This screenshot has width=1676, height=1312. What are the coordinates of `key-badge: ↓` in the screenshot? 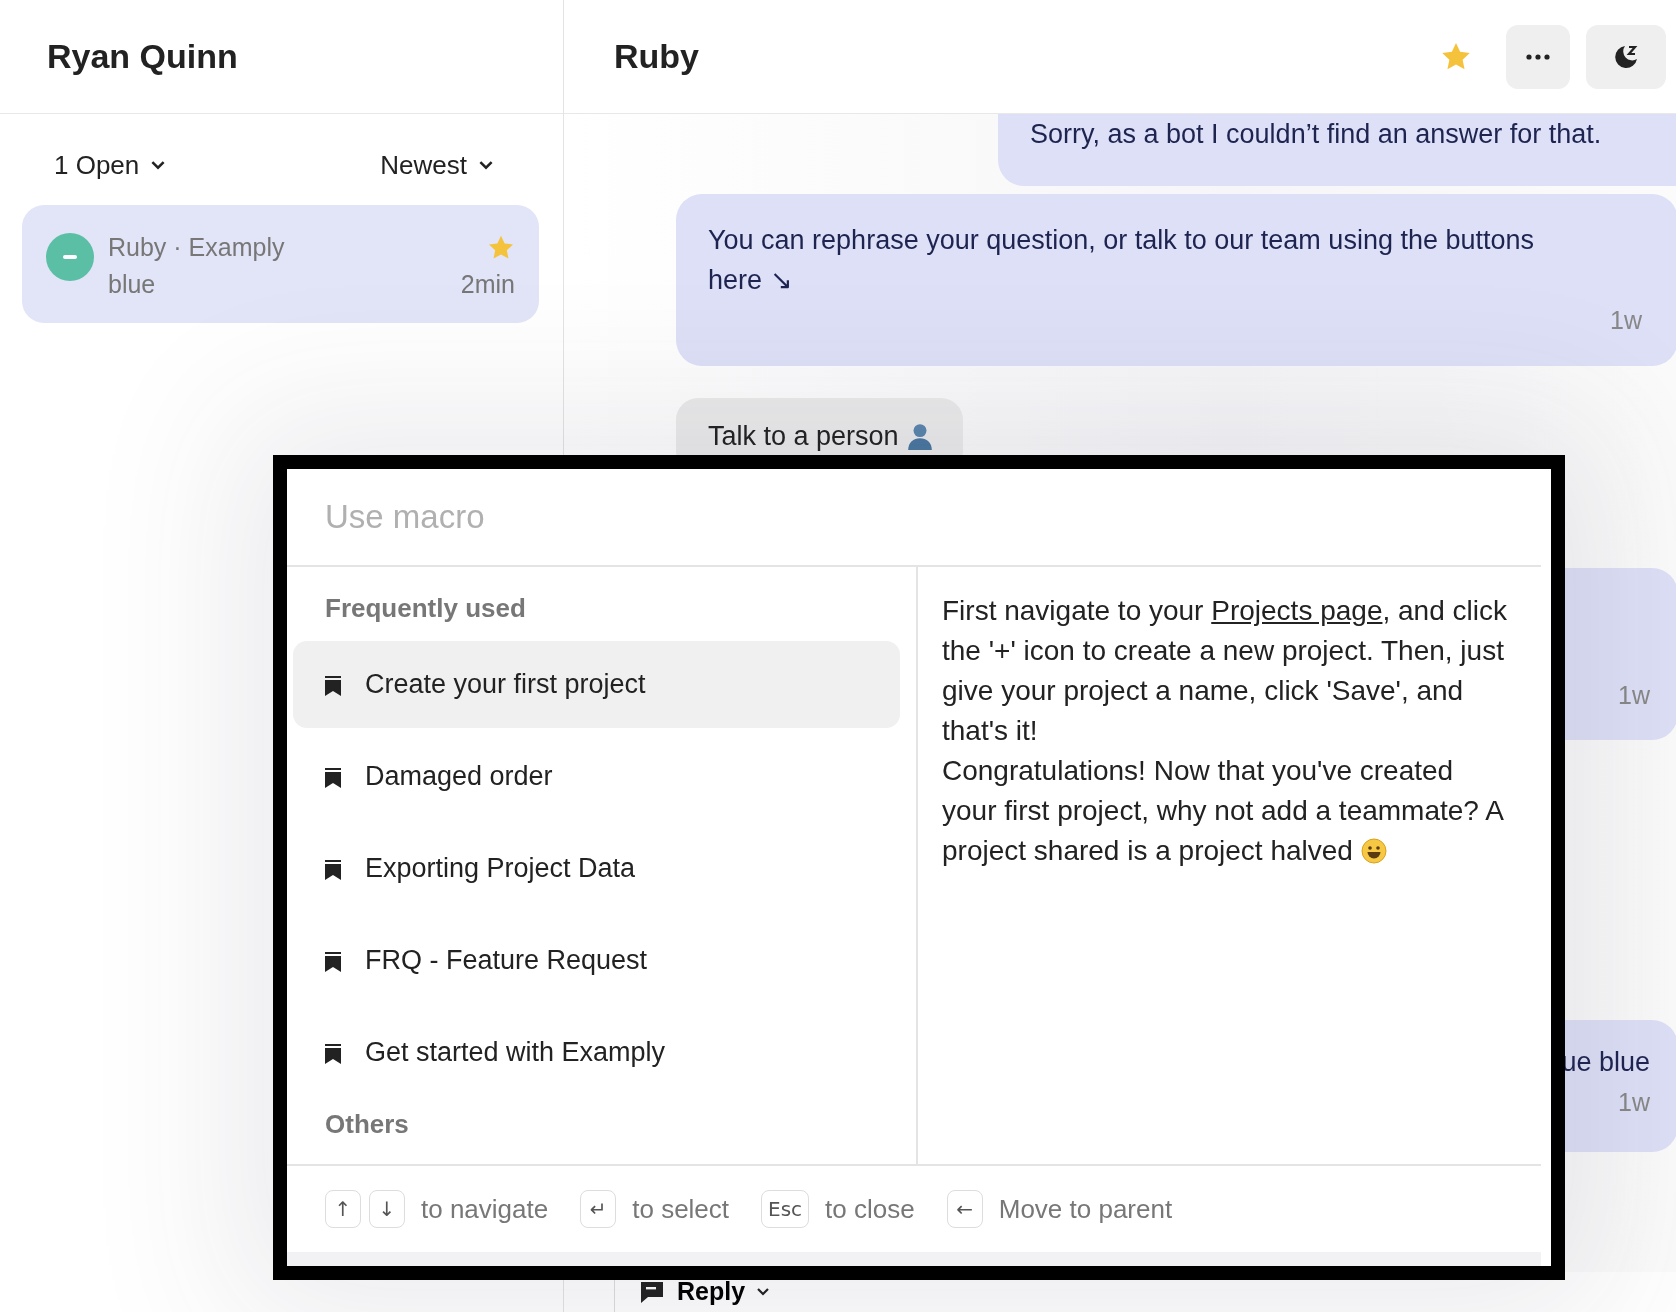 It's located at (387, 1209).